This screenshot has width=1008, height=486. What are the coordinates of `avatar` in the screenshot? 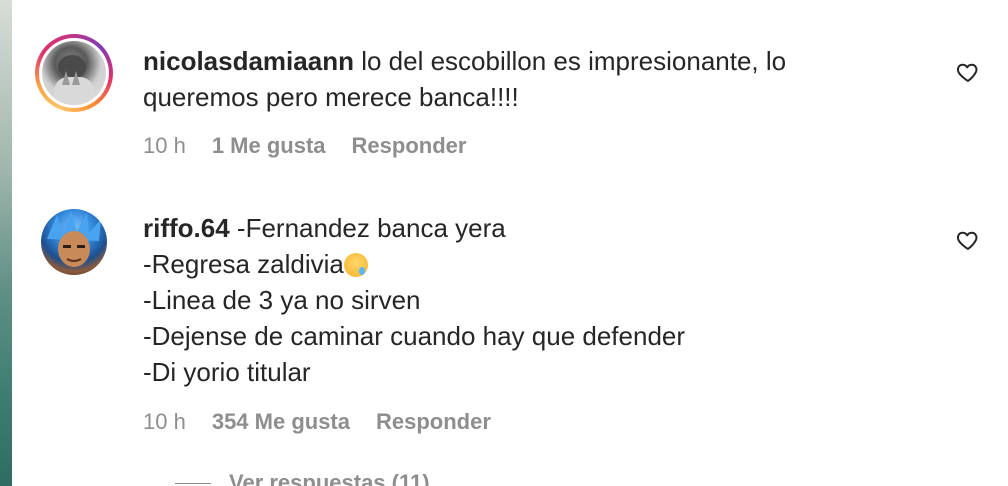 It's located at (74, 73).